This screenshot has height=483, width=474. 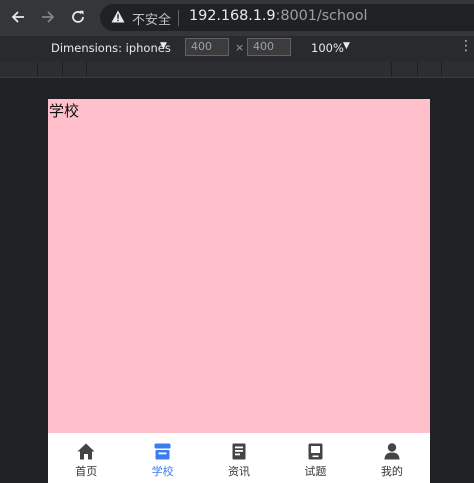 I want to click on url-text: 192.168.1.9:8001/school, so click(x=278, y=16).